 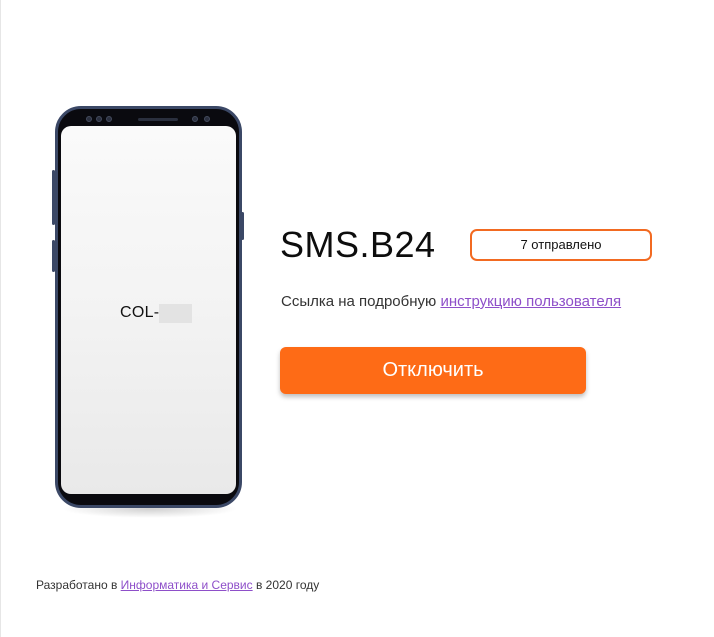 I want to click on phone-screen: COL-, so click(x=148, y=310).